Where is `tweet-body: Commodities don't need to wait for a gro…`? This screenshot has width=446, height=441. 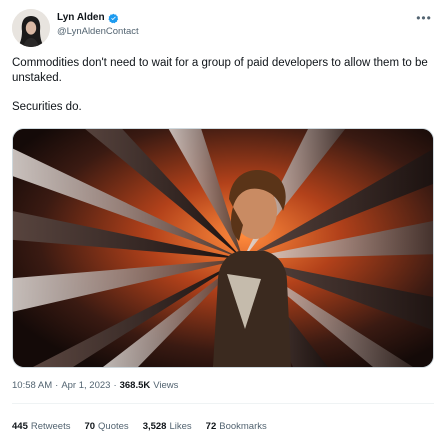
tweet-body: Commodities don't need to wait for a gro… is located at coordinates (221, 85).